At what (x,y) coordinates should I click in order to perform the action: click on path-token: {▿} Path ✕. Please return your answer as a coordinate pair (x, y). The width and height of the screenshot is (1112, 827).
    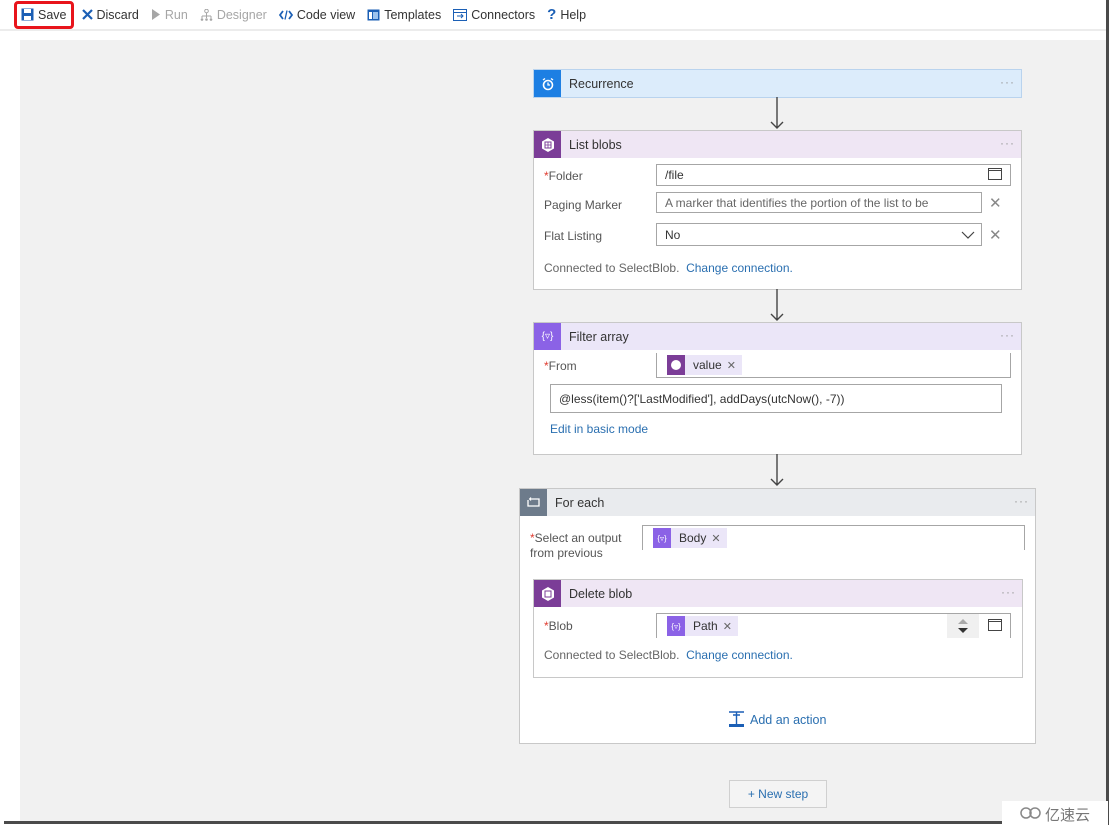
    Looking at the image, I should click on (702, 626).